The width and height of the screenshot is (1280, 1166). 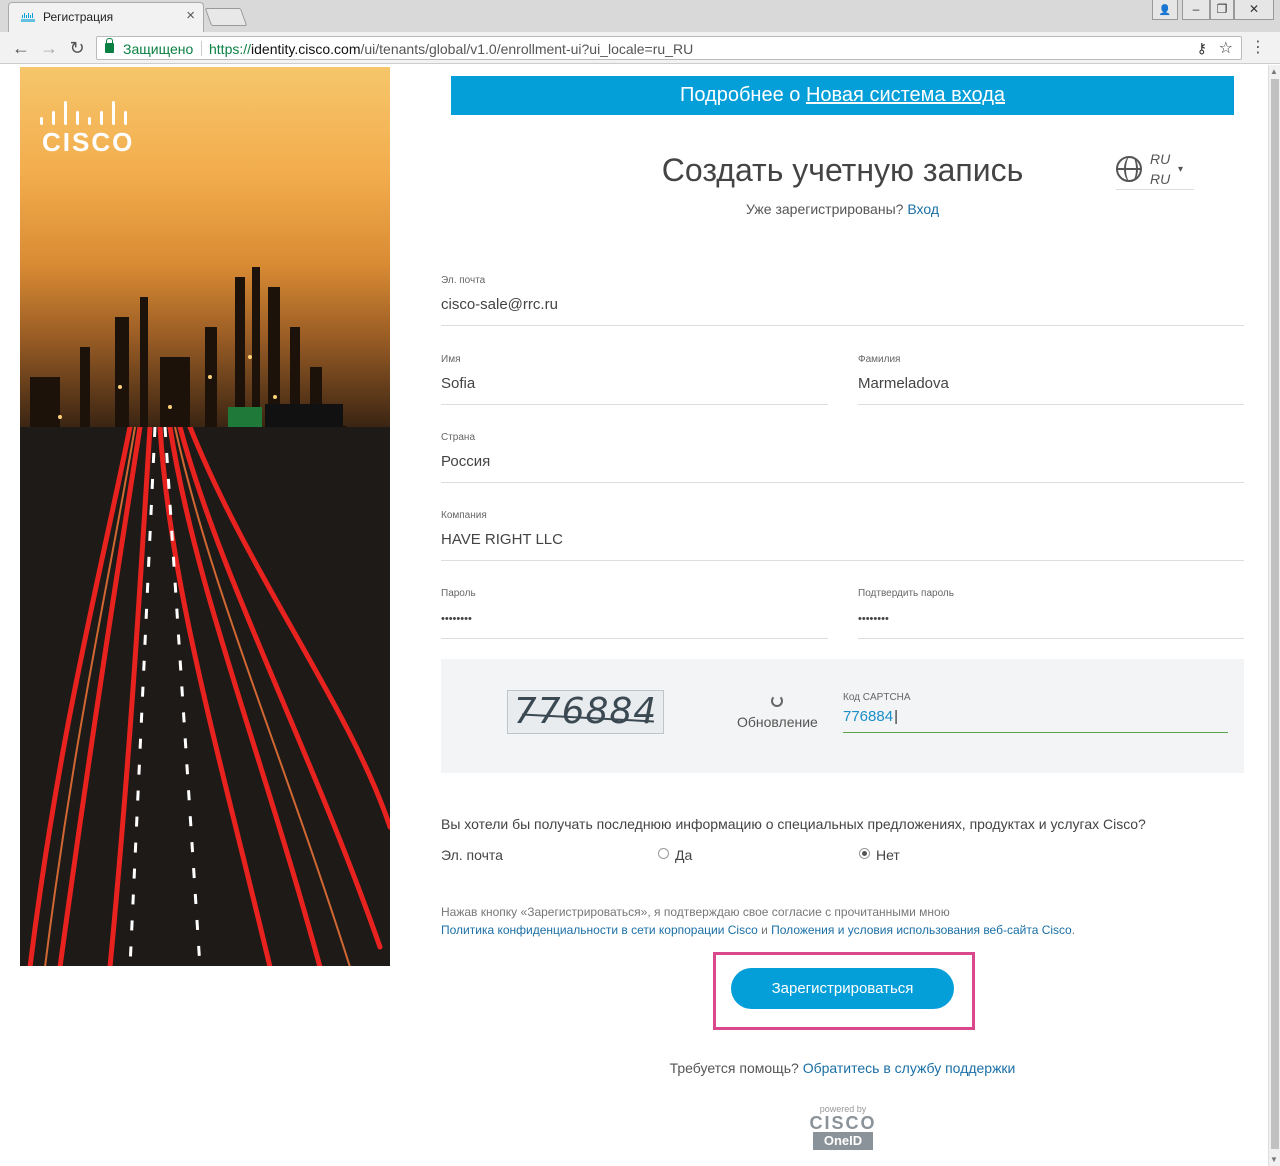 What do you see at coordinates (205, 696) in the screenshot?
I see `highway-light-trails` at bounding box center [205, 696].